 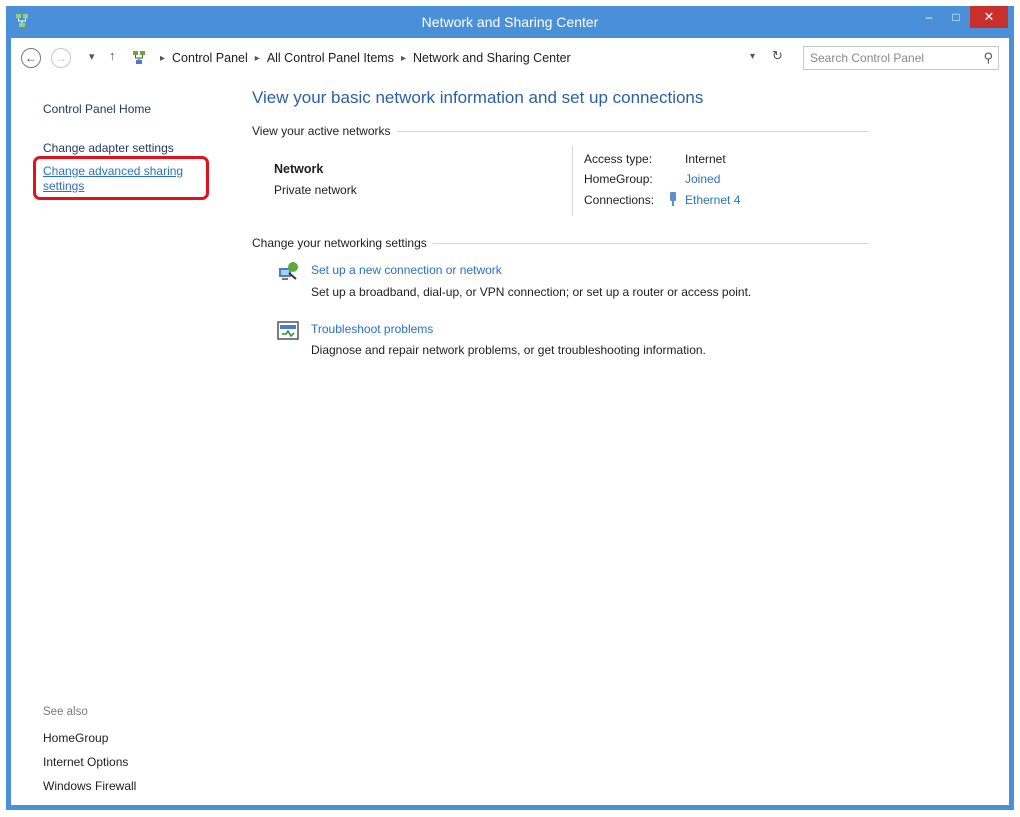 What do you see at coordinates (299, 169) in the screenshot?
I see `network-name: Network` at bounding box center [299, 169].